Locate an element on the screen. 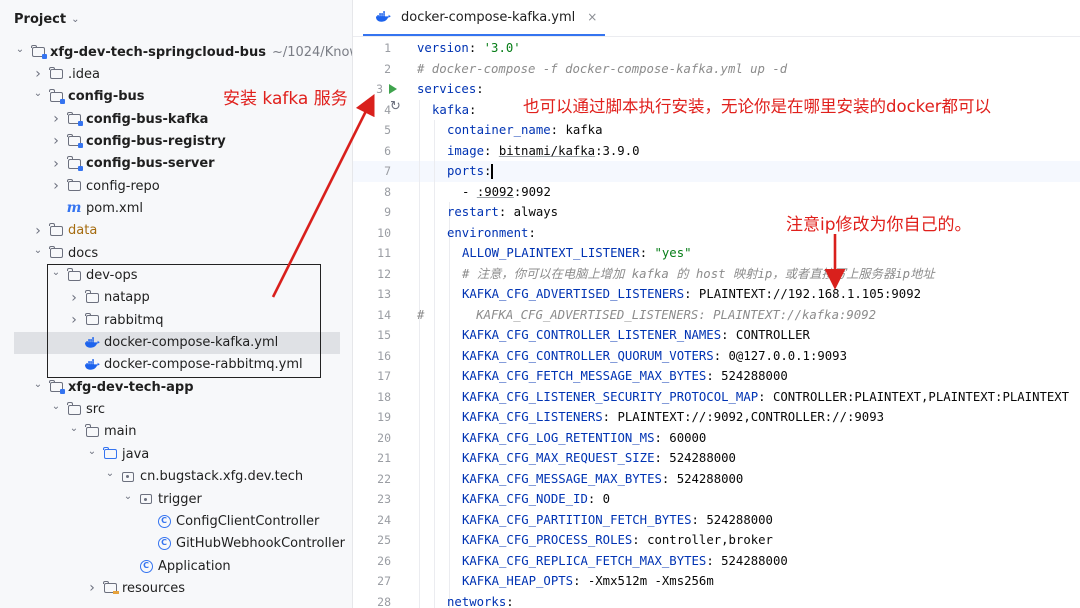 The width and height of the screenshot is (1080, 608). rerun-icon: ↻ is located at coordinates (395, 106).